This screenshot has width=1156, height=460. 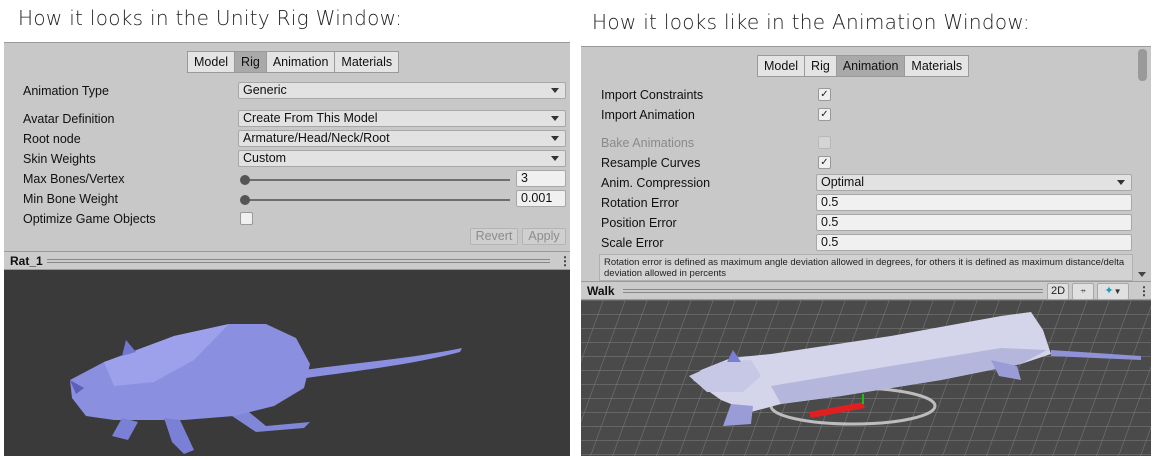 I want to click on resample-curves-checkbox: ✓, so click(x=824, y=162).